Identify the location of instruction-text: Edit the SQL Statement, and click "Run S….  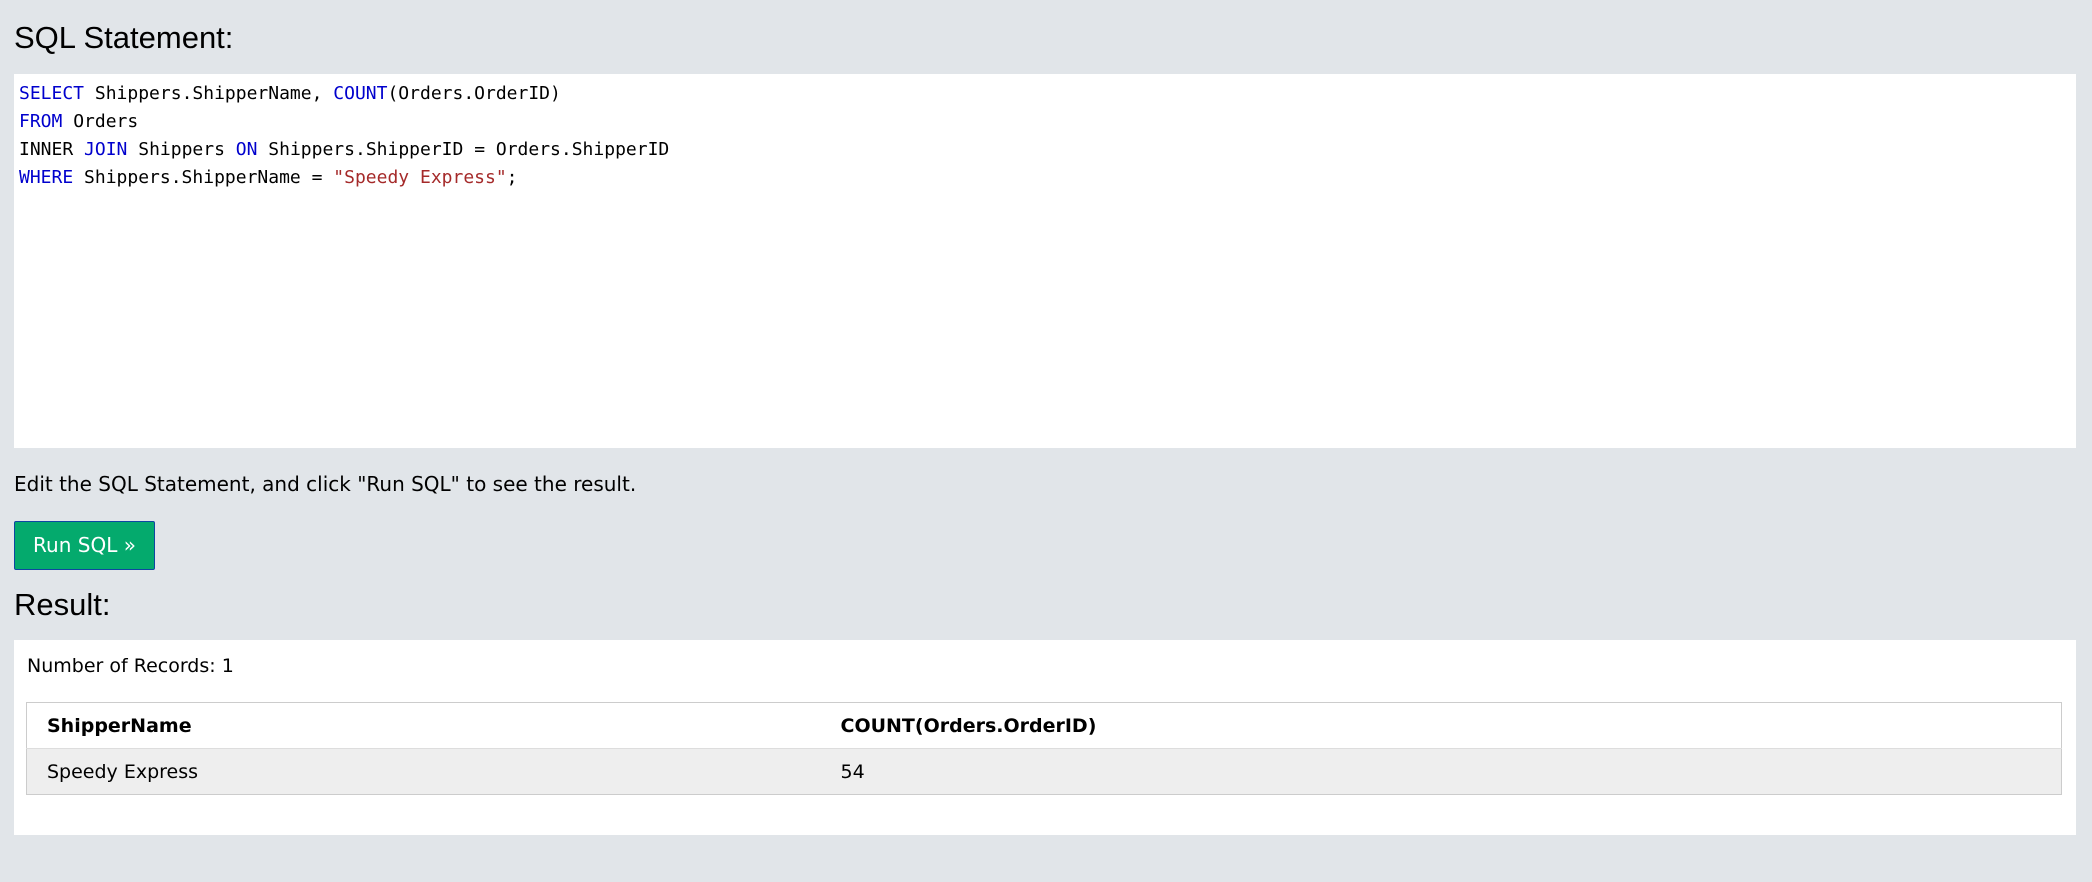
(325, 484).